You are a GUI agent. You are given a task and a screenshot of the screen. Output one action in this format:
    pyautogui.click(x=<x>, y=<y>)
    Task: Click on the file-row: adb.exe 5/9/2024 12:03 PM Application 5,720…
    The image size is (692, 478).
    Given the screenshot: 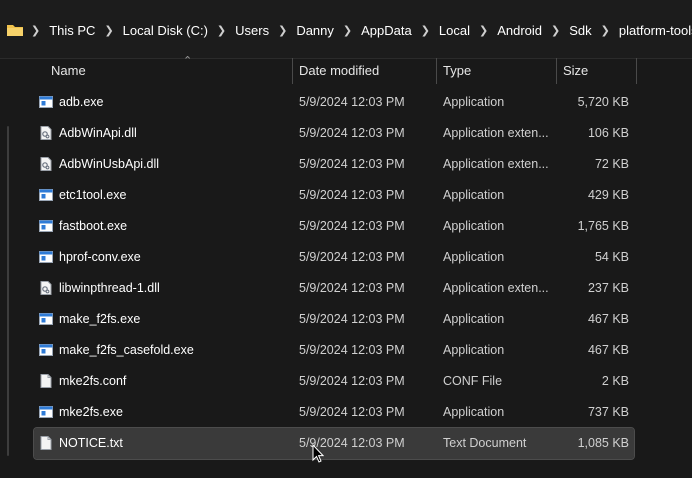 What is the action you would take?
    pyautogui.click(x=334, y=102)
    